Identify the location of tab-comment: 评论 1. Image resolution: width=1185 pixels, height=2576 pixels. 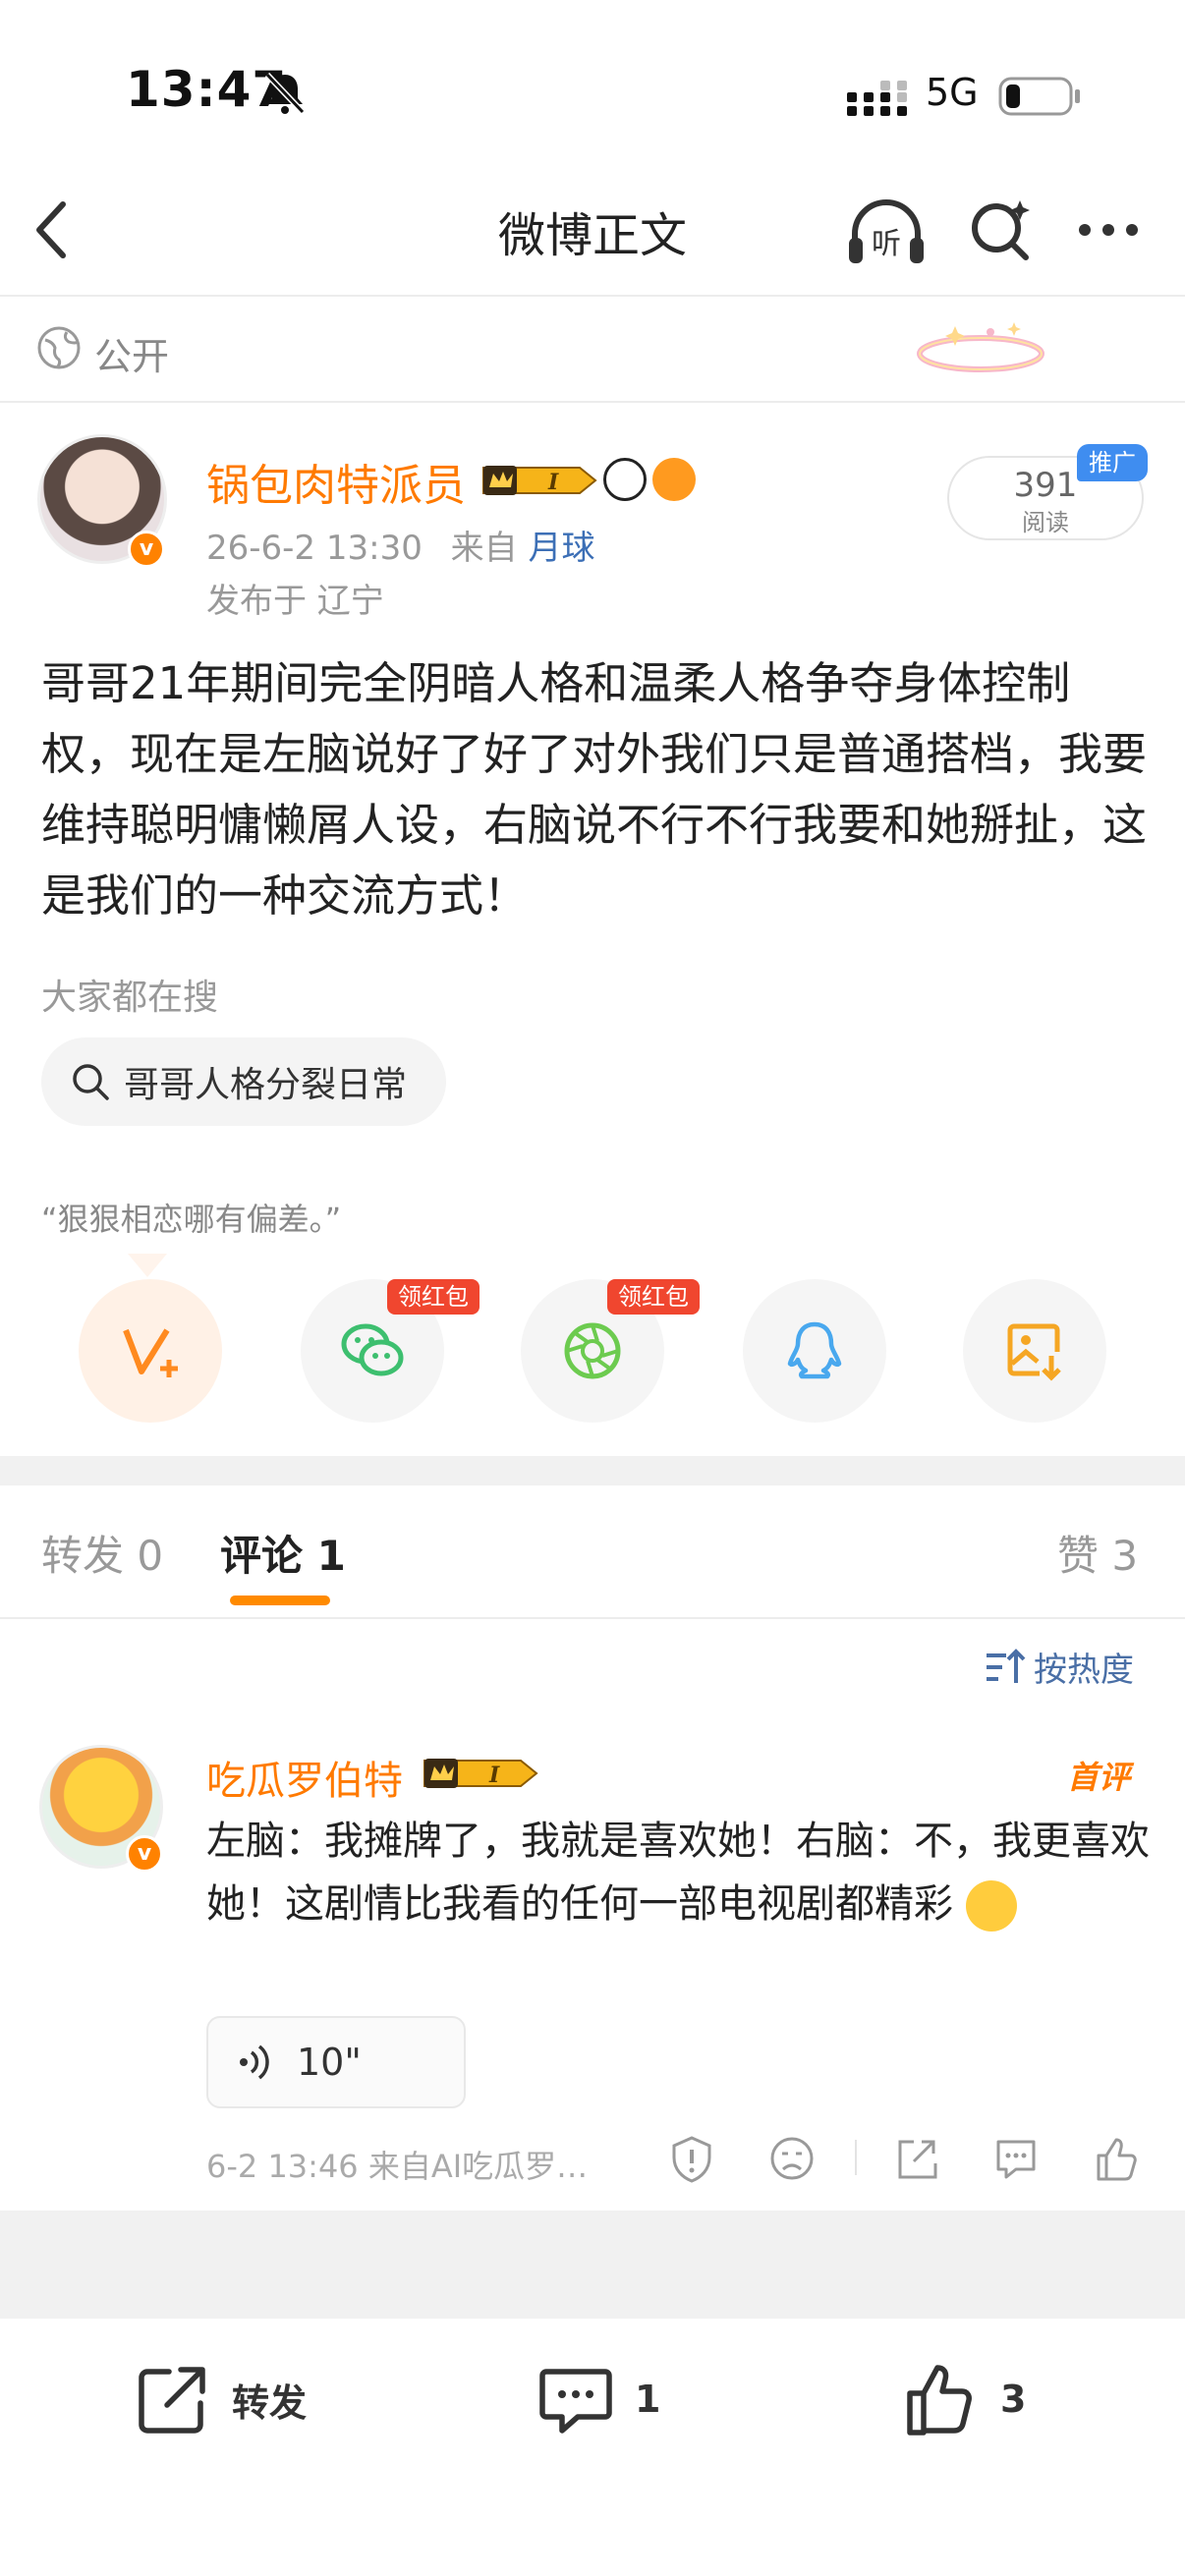
(283, 1553).